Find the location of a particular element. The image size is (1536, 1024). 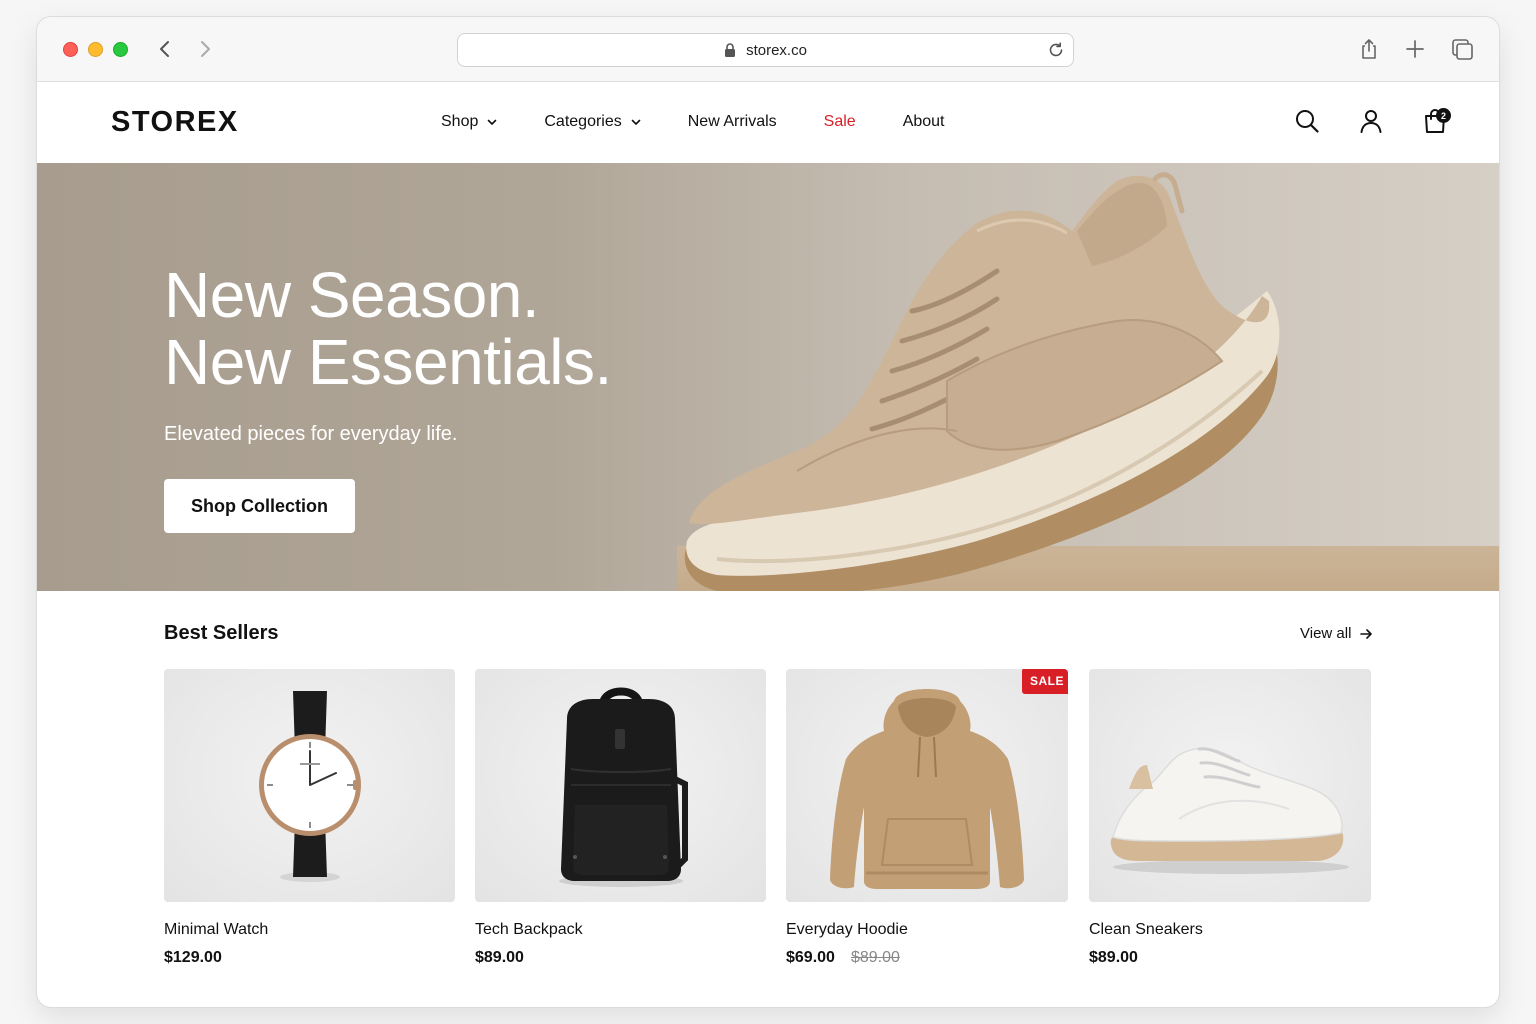

view-all-link: View all is located at coordinates (1336, 633).